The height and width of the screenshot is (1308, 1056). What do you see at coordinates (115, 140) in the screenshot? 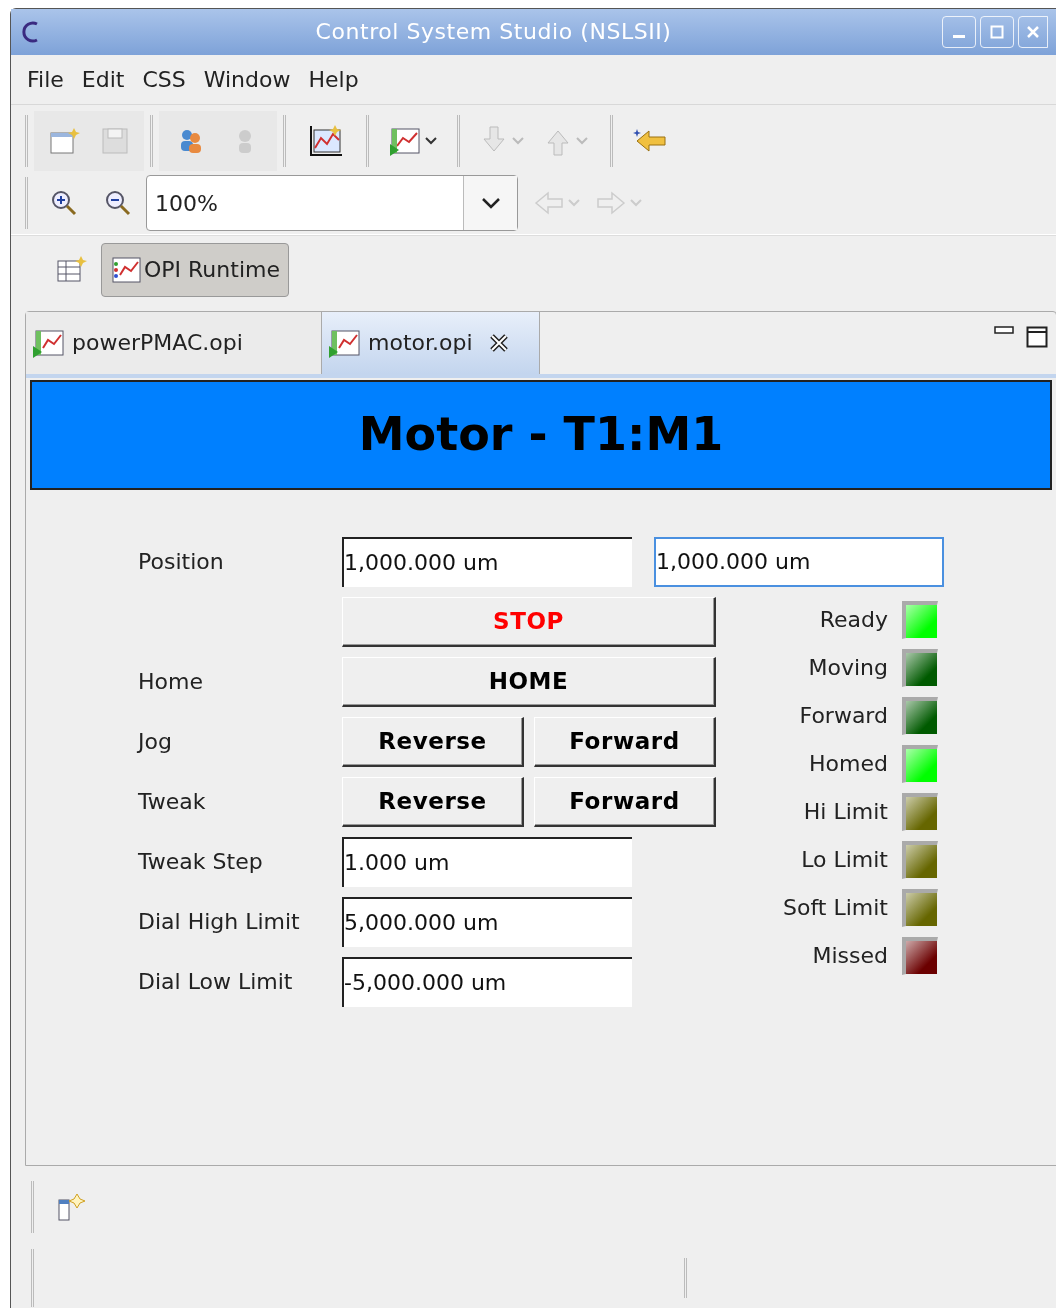
I see `save-icon` at bounding box center [115, 140].